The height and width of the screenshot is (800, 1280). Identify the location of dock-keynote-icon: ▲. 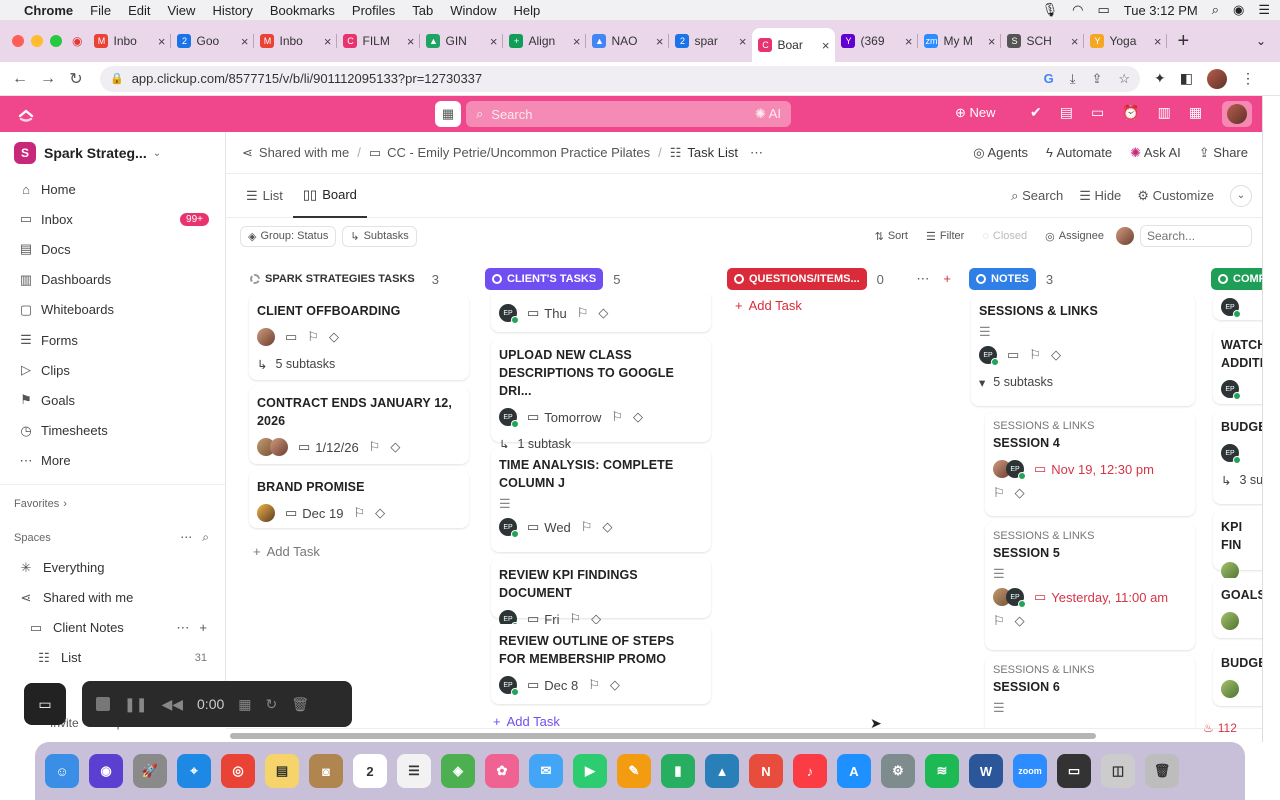
(722, 771).